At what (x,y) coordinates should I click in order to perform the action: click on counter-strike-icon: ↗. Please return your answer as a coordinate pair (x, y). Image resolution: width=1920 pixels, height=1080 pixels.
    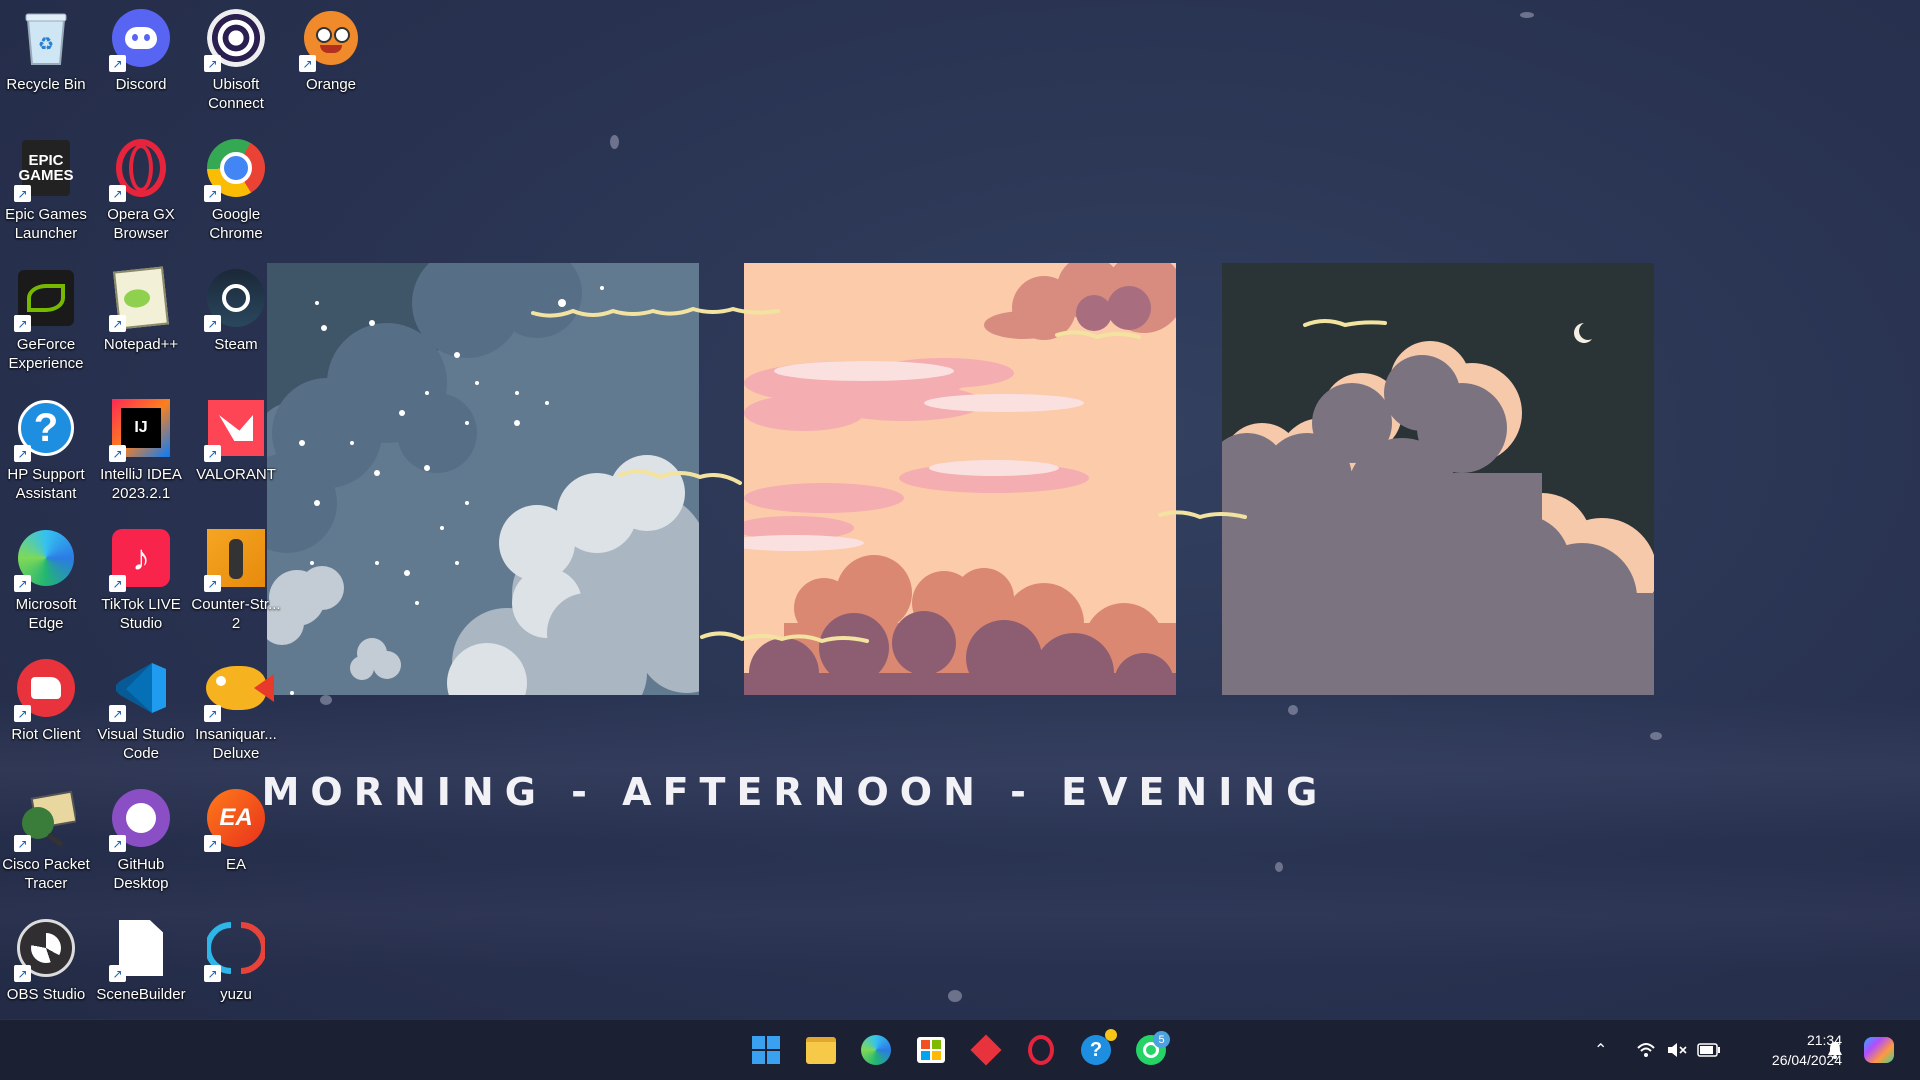
    Looking at the image, I should click on (236, 559).